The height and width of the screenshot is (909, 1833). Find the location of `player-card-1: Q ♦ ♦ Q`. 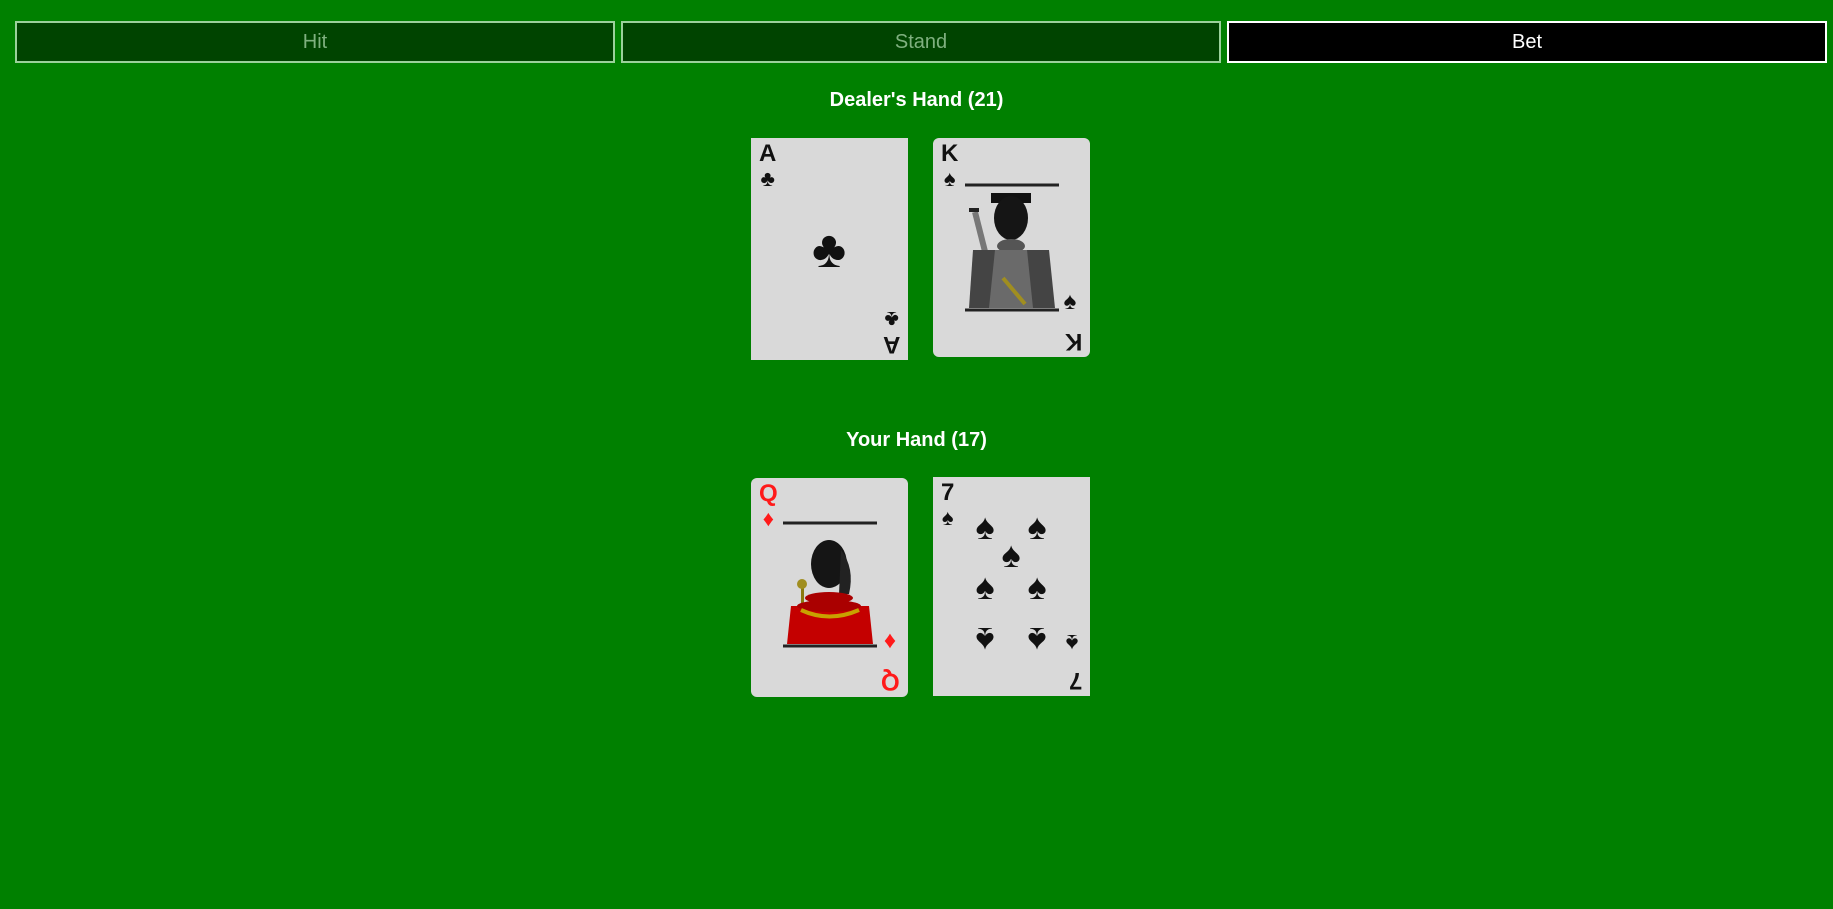

player-card-1: Q ♦ ♦ Q is located at coordinates (829, 587).